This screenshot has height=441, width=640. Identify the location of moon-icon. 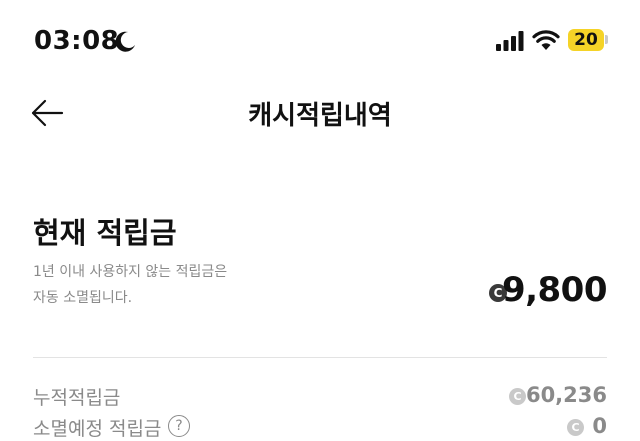
(125, 41).